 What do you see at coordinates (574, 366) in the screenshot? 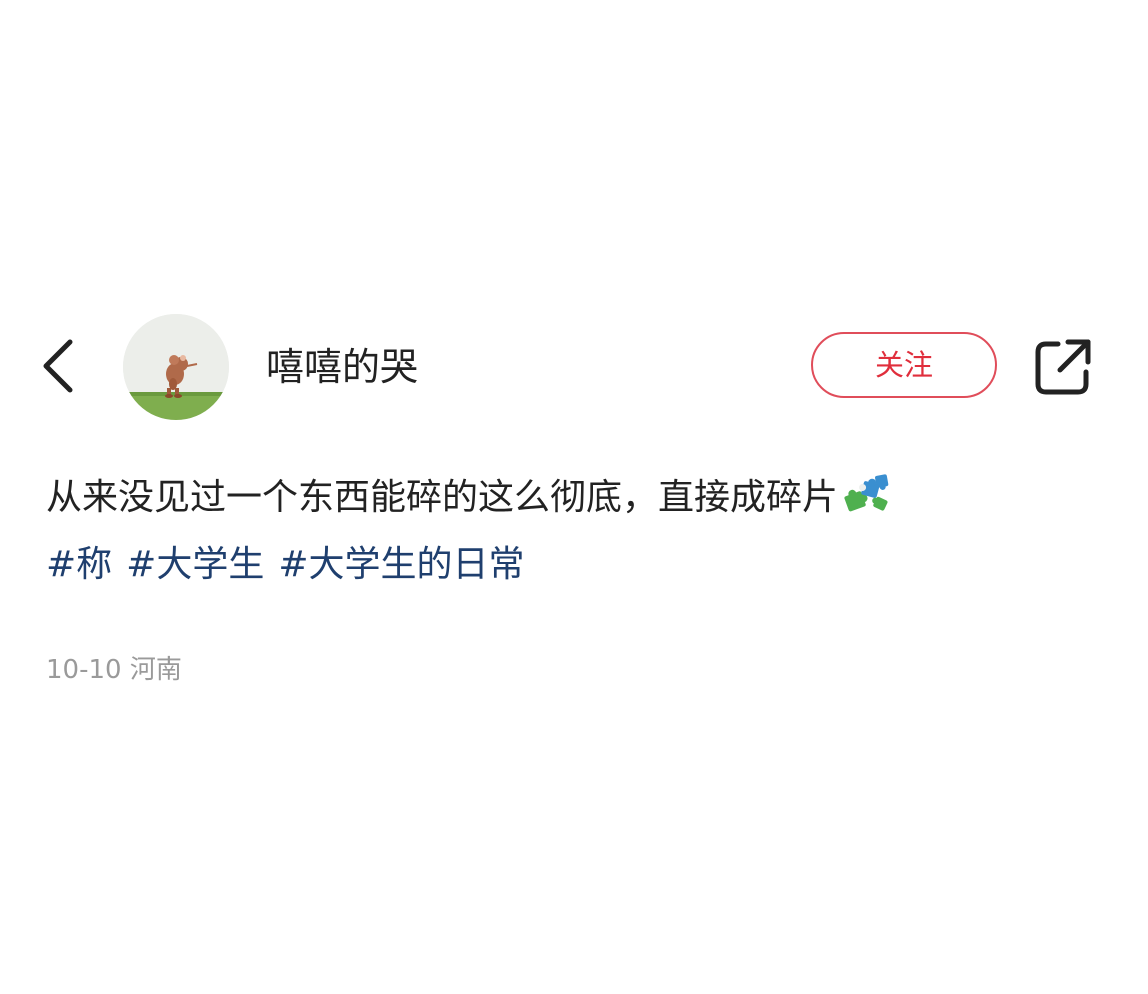
I see `post-header: 嘻嘻的哭 关注` at bounding box center [574, 366].